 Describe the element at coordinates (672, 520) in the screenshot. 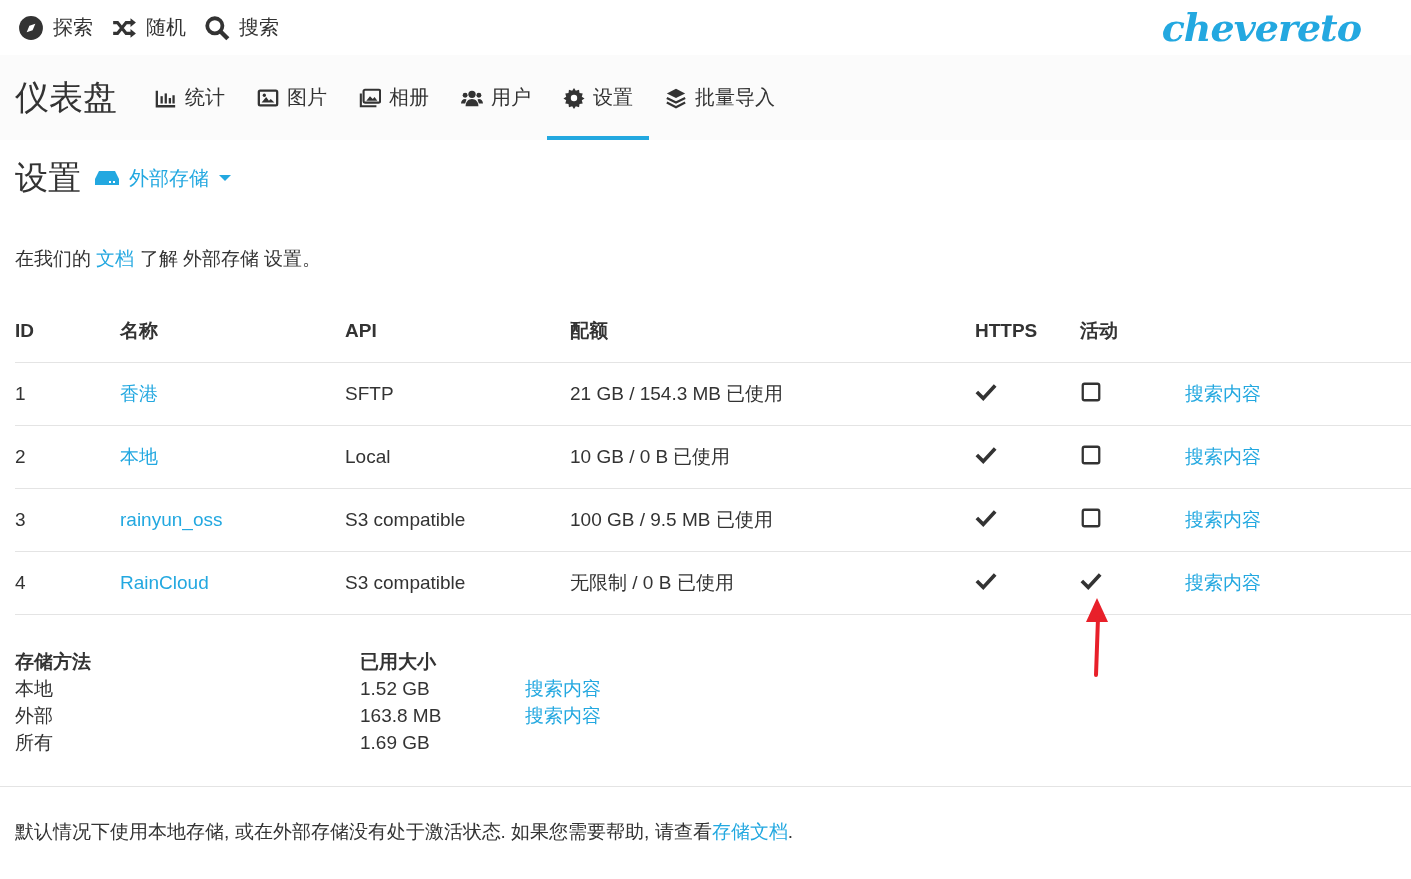

I see `table-cell-text: 100 GB / 9.5 MB 已使用` at that location.